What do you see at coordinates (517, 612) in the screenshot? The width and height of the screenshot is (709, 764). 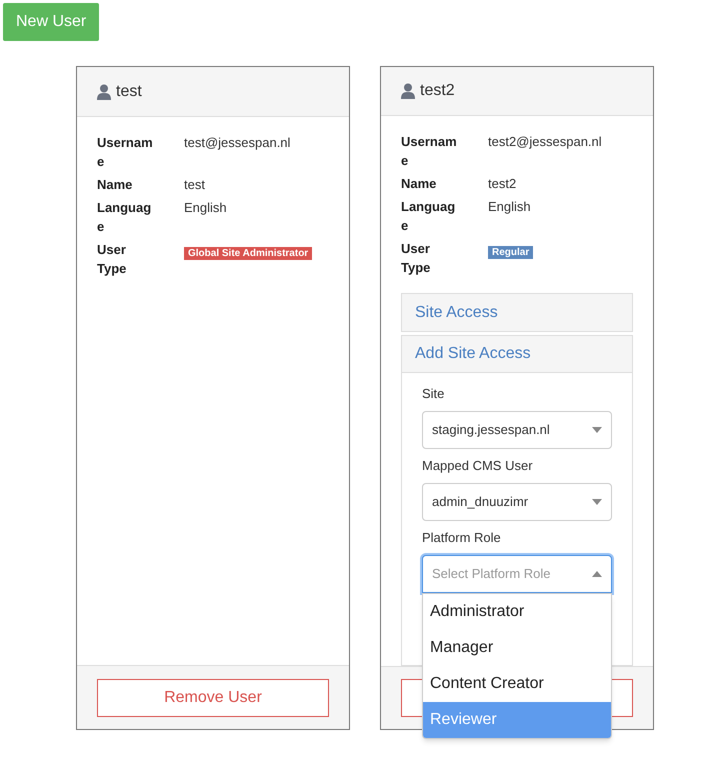 I see `dropdown-option: Administrator` at bounding box center [517, 612].